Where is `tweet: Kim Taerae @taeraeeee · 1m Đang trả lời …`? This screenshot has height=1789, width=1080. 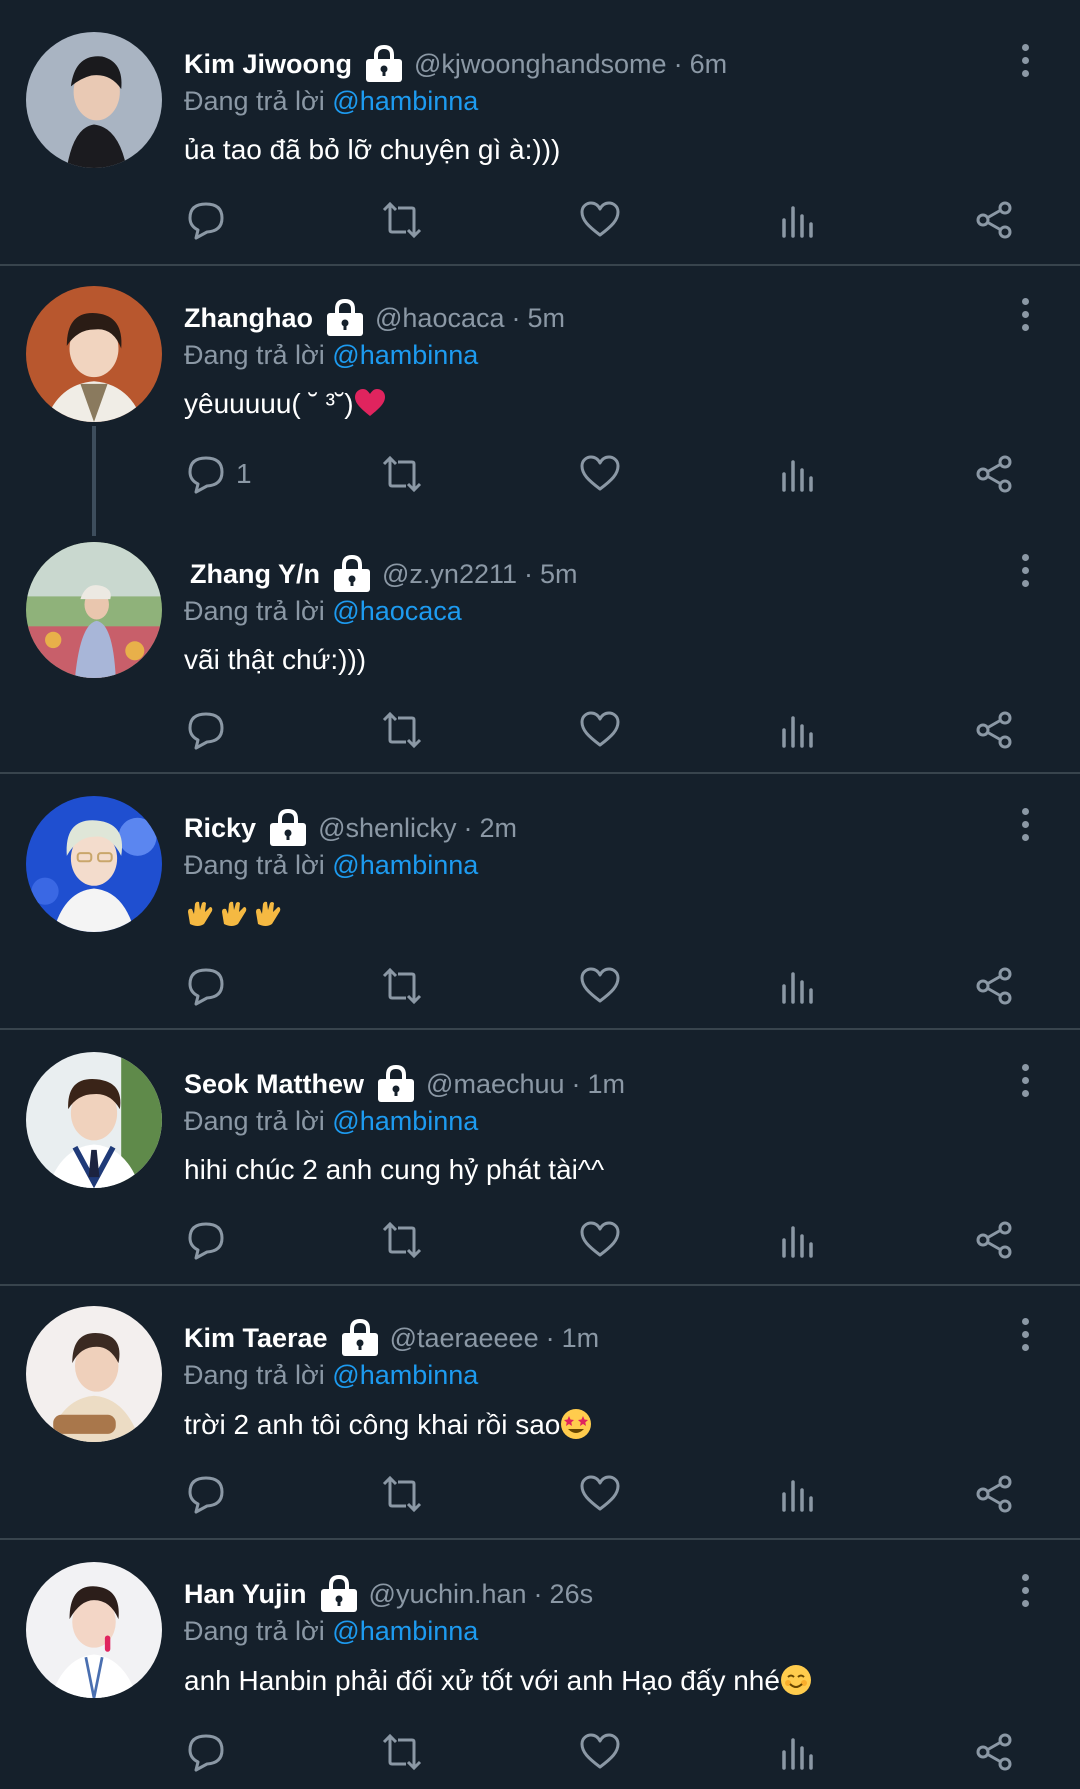
tweet: Kim Taerae @taeraeeee · 1m Đang trả lời … is located at coordinates (540, 1412).